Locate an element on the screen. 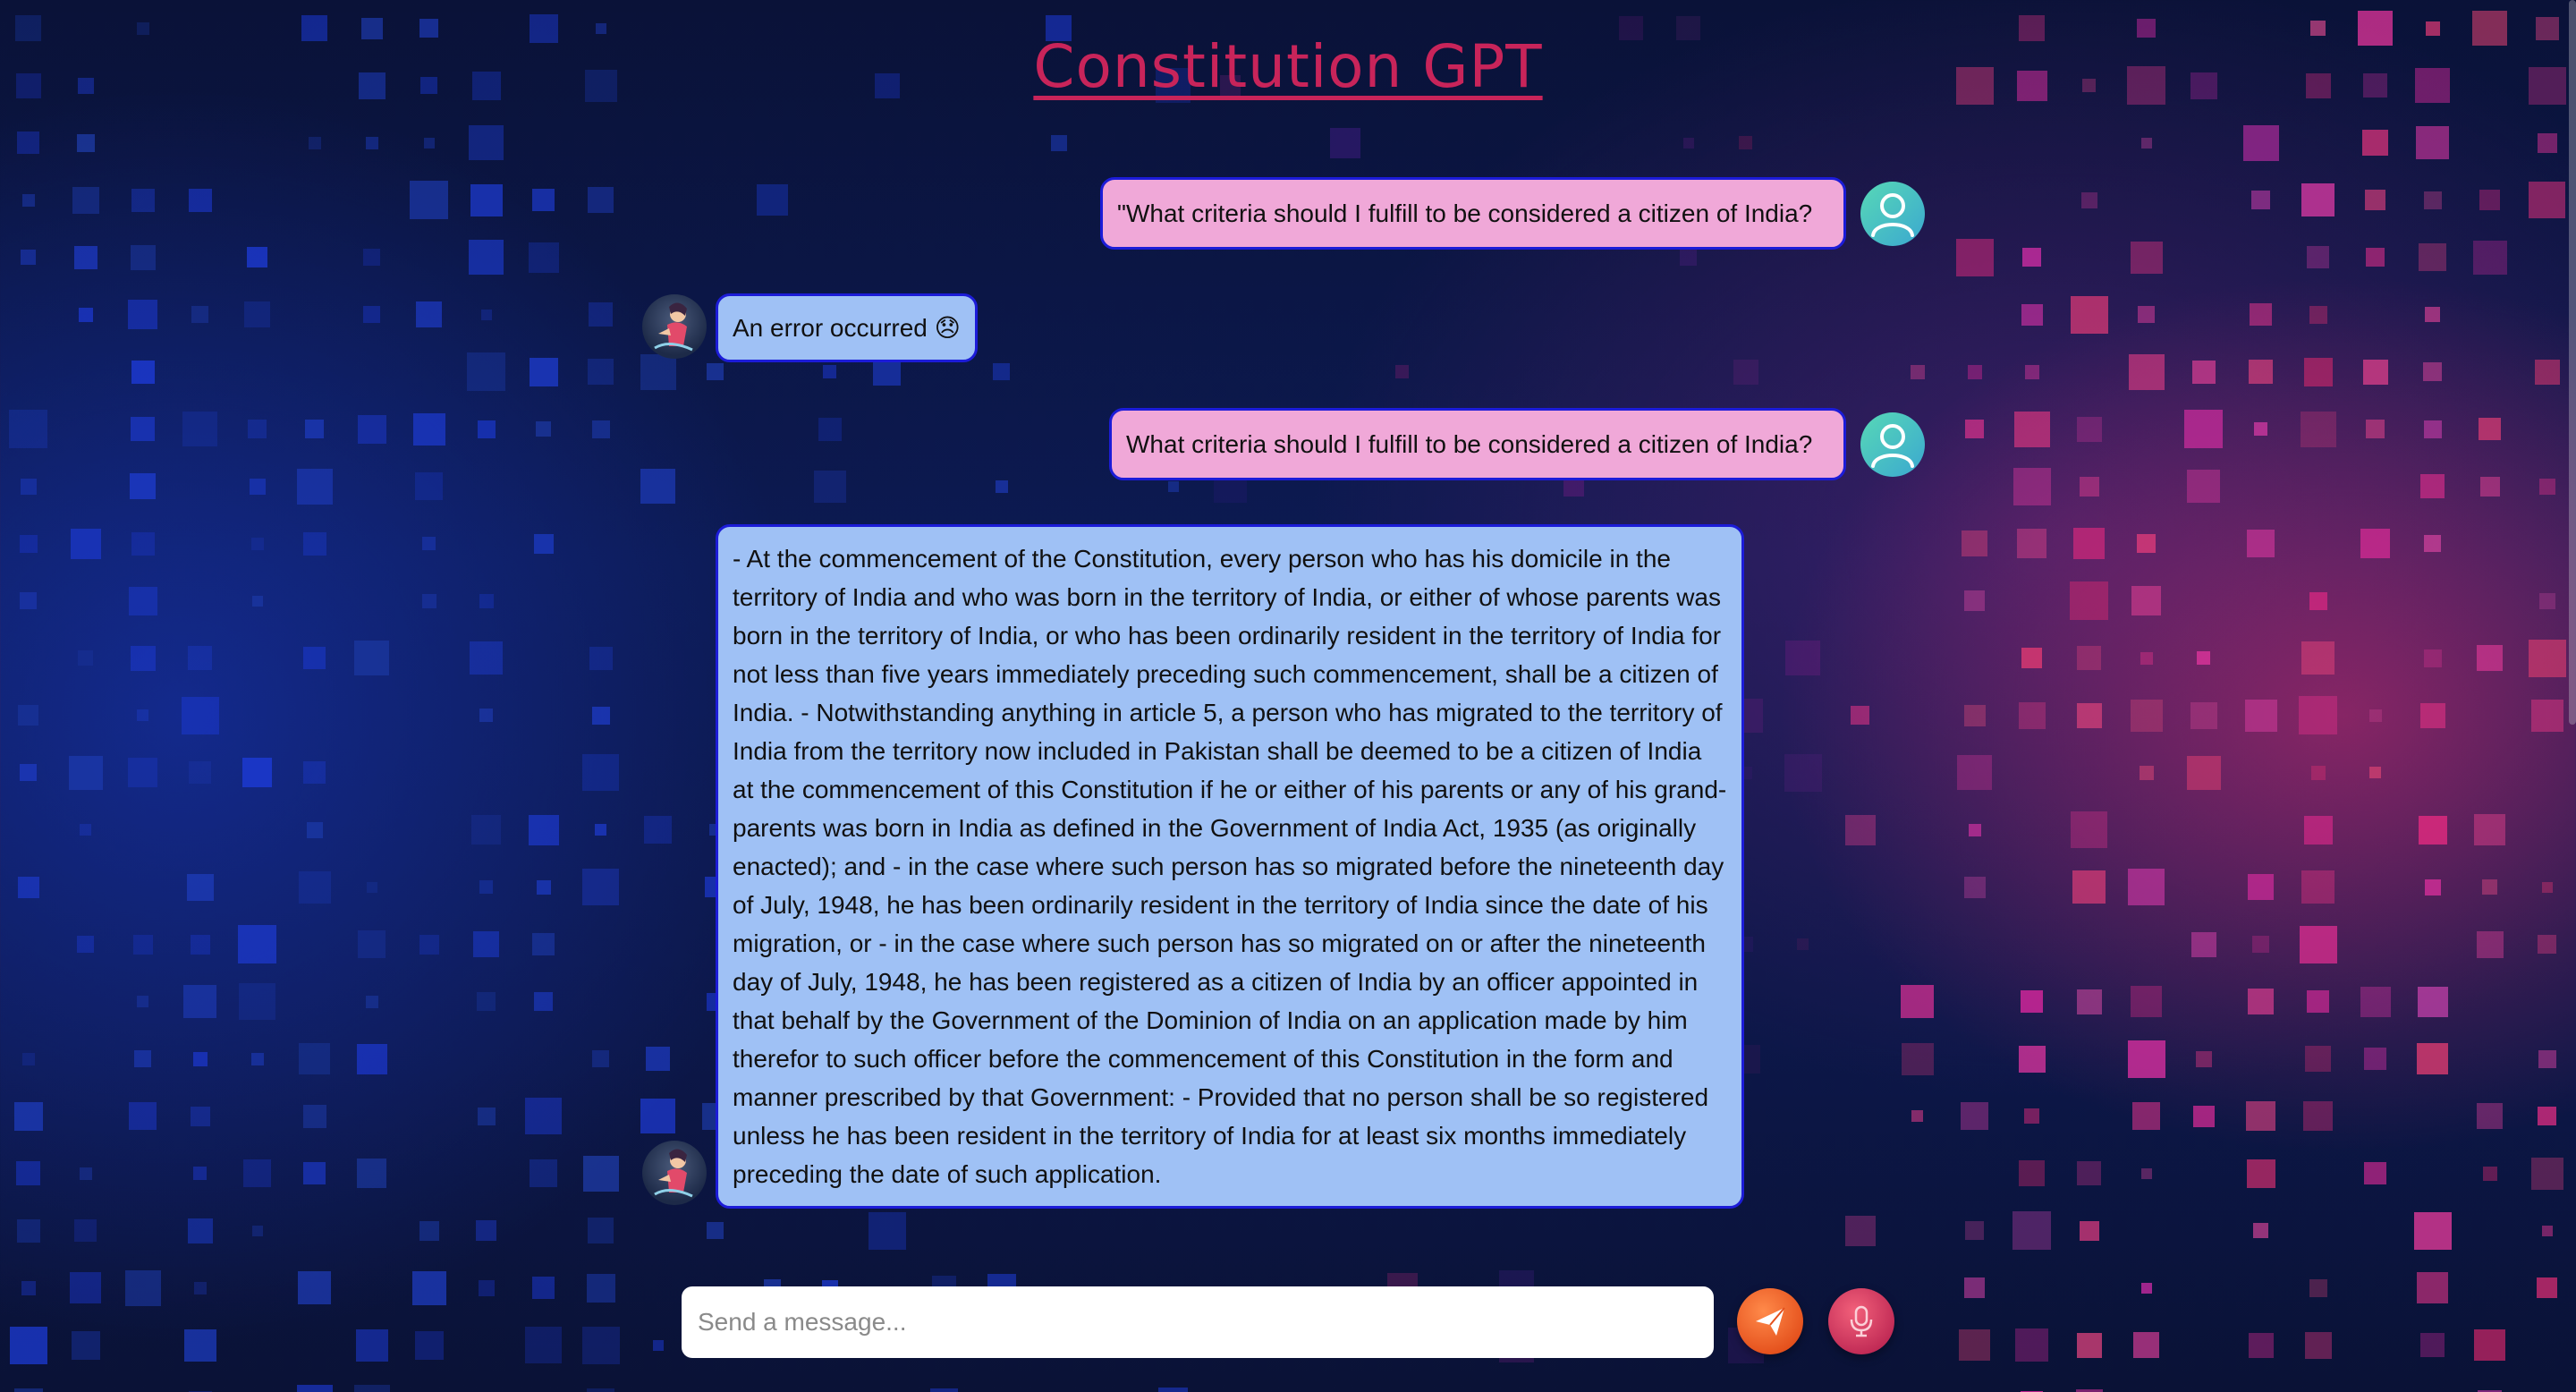 The width and height of the screenshot is (2576, 1392). microphone-button is located at coordinates (1861, 1321).